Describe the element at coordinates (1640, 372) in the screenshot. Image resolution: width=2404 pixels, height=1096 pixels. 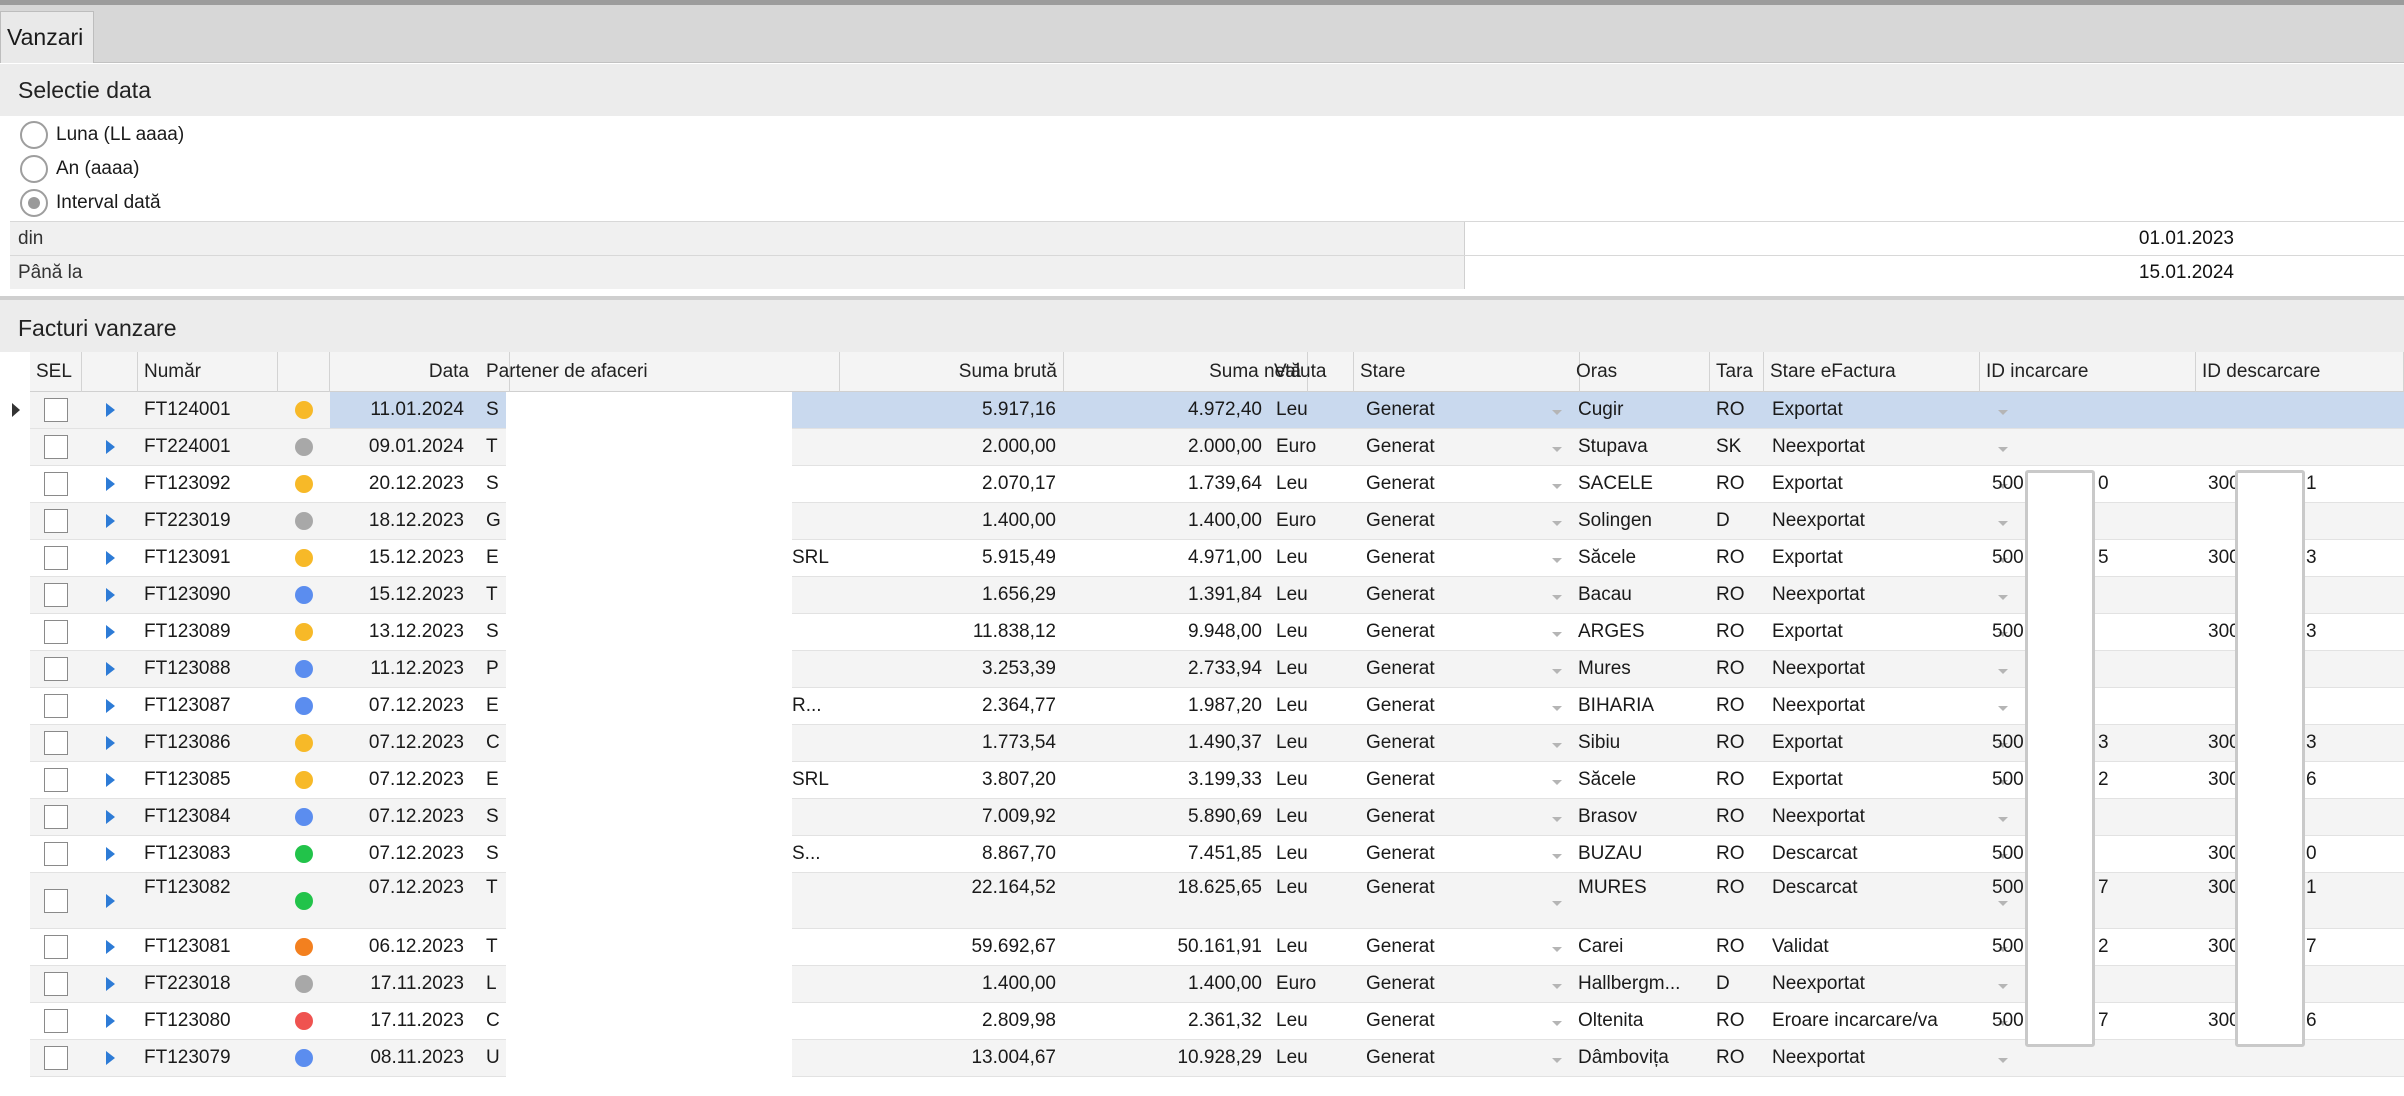
I see `col-oras-header: Oras` at that location.